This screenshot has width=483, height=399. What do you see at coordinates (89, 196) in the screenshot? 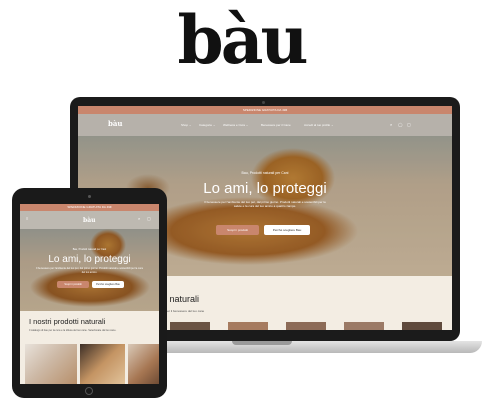
I see `tablet-camera` at bounding box center [89, 196].